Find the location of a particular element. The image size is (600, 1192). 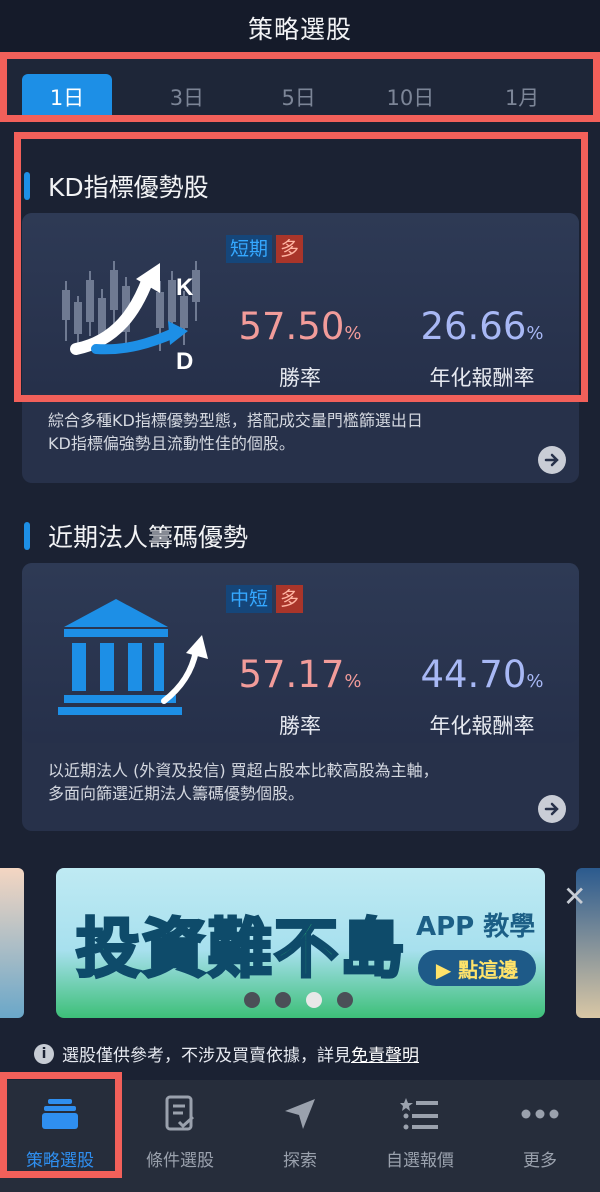

annual-return-metric: 44.70% 年化報酬率 is located at coordinates (482, 696).